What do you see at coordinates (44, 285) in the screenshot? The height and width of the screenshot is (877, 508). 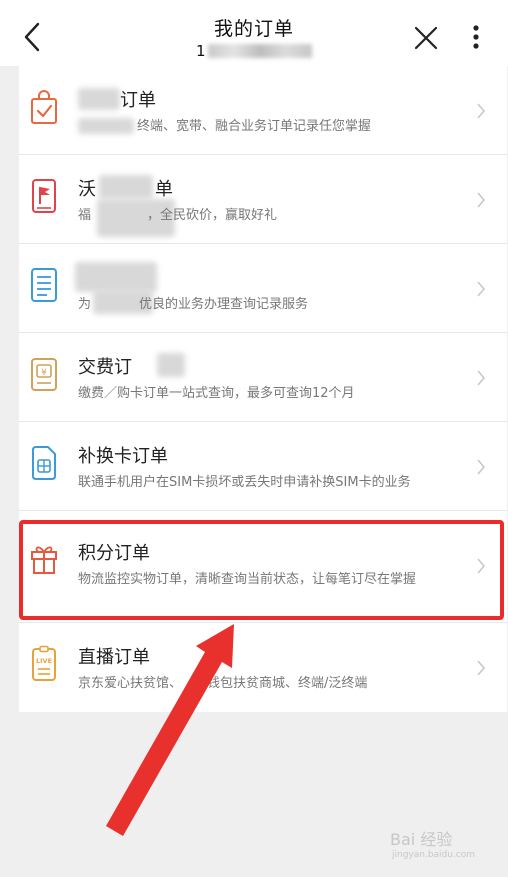 I see `document-list-icon` at bounding box center [44, 285].